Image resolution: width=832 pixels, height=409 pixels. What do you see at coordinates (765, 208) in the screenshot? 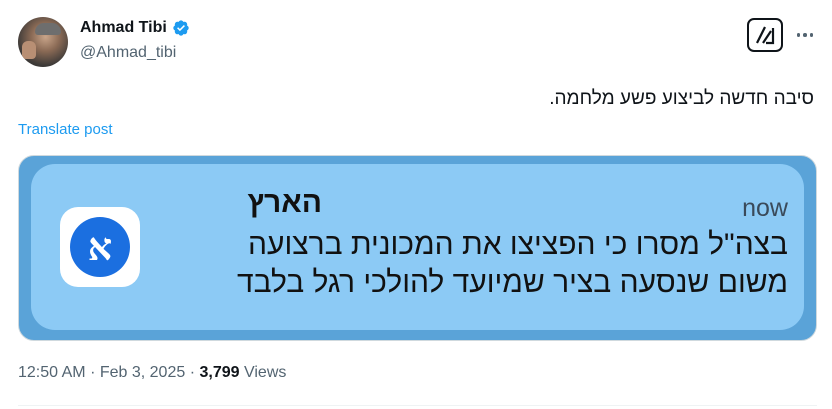
I see `notification-time: now` at bounding box center [765, 208].